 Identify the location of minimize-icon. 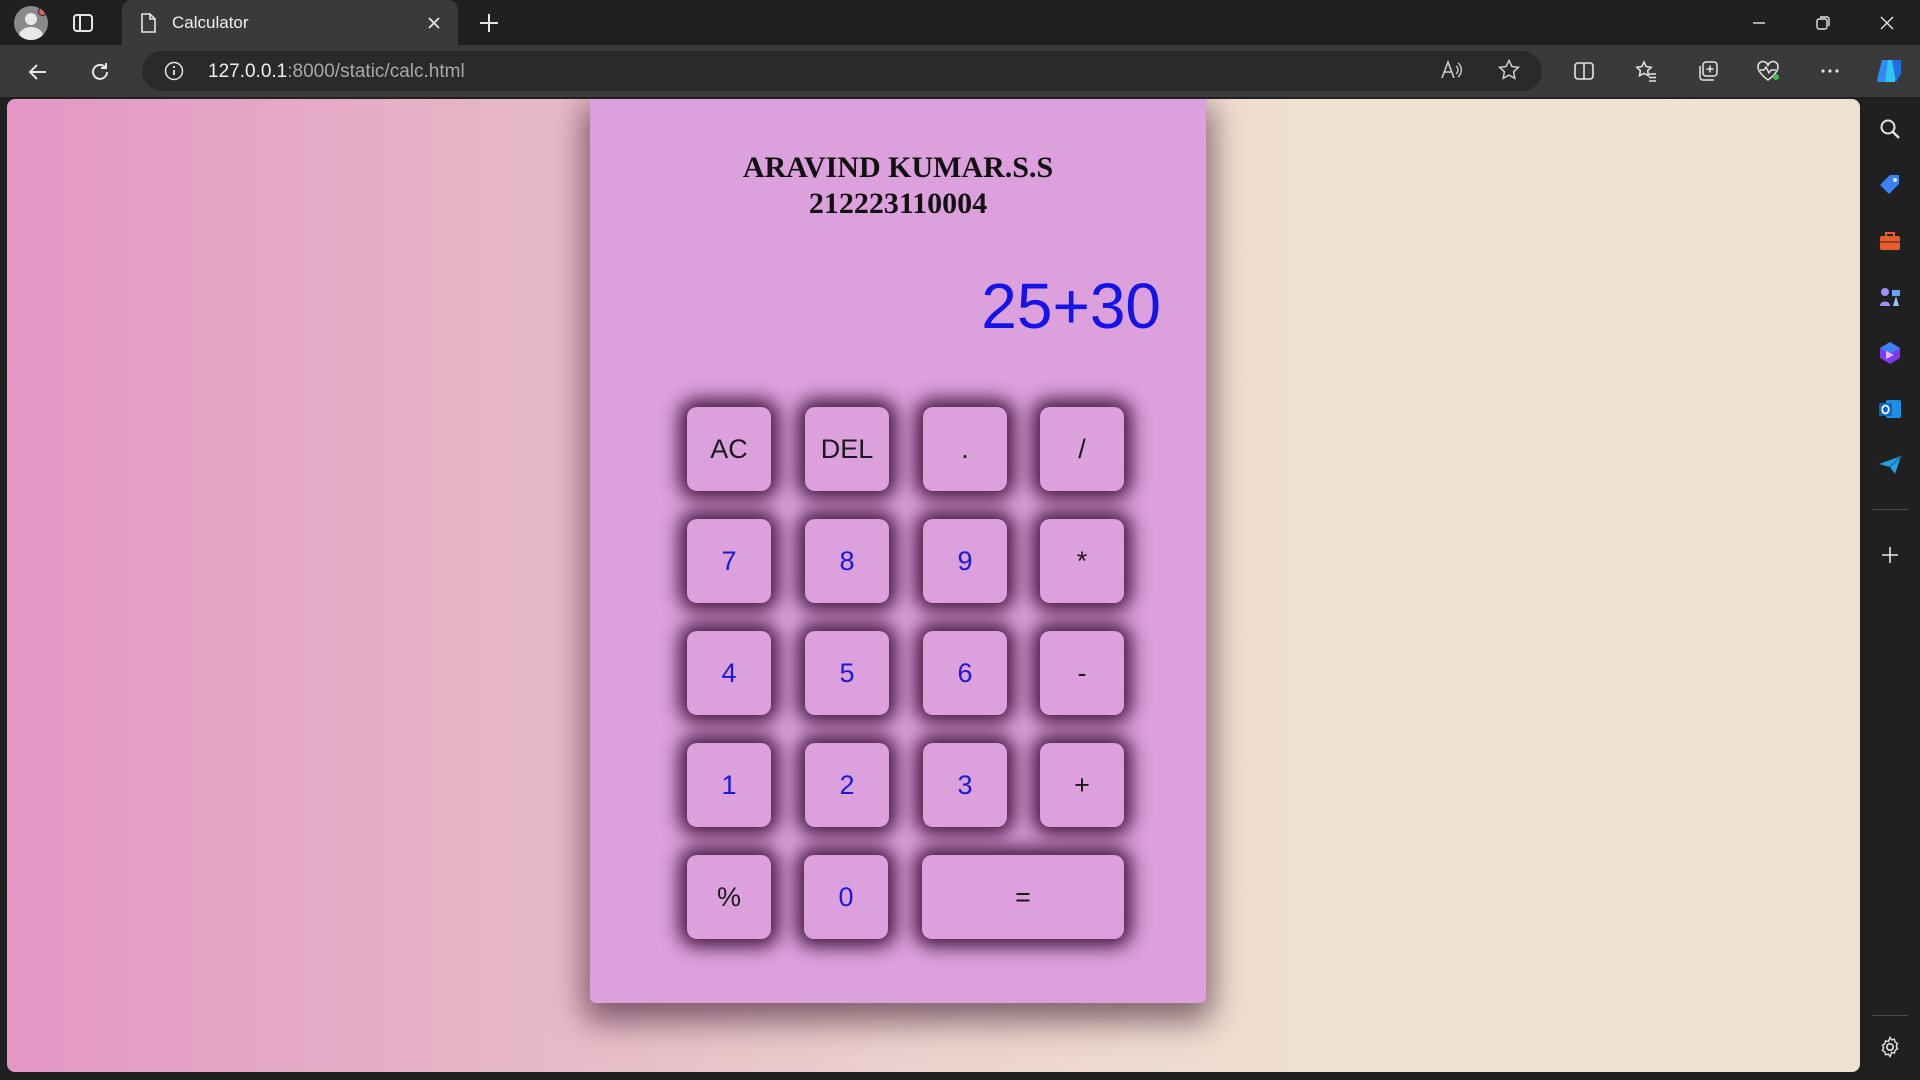
(1759, 23).